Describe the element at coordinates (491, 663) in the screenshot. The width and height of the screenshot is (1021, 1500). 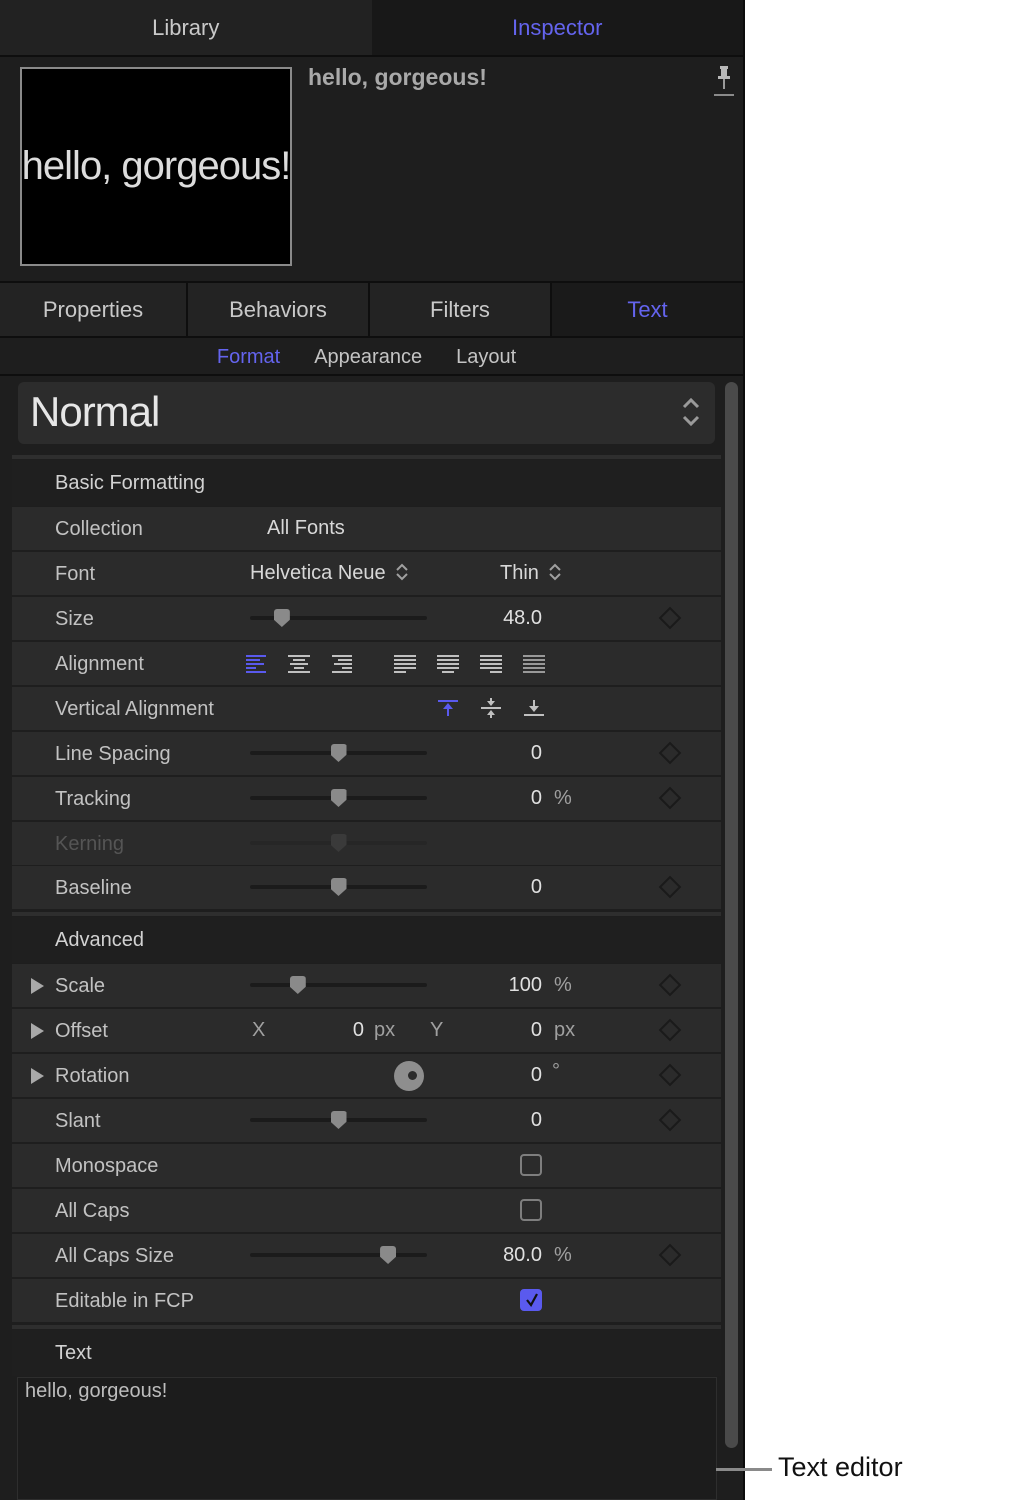
I see `justify-right-icon` at that location.